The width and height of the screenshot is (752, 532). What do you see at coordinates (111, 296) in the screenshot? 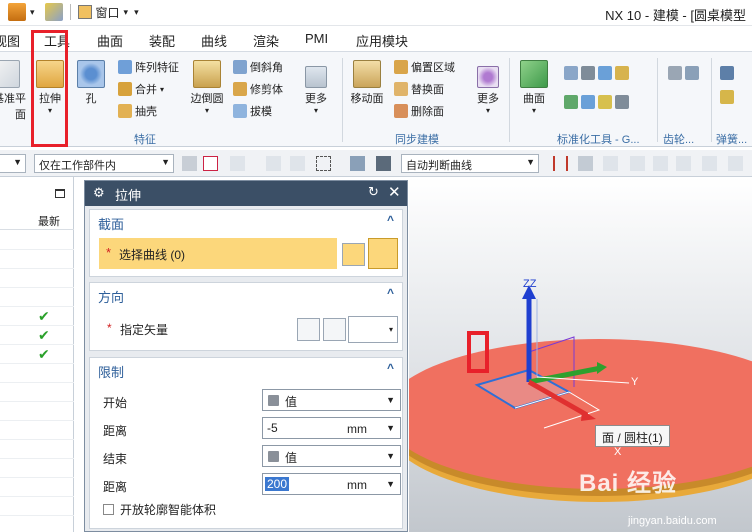
I see `direction-header: 方向` at bounding box center [111, 296].